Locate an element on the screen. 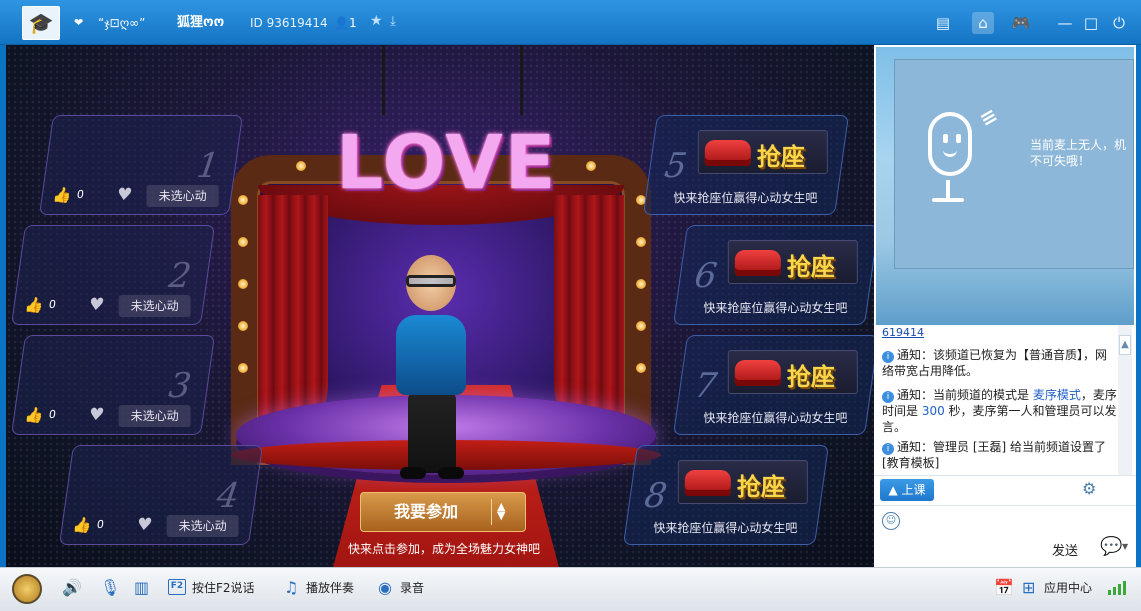 The width and height of the screenshot is (1141, 611). seat-1: 1 👍 0 ♥ 未选心动 is located at coordinates (141, 165).